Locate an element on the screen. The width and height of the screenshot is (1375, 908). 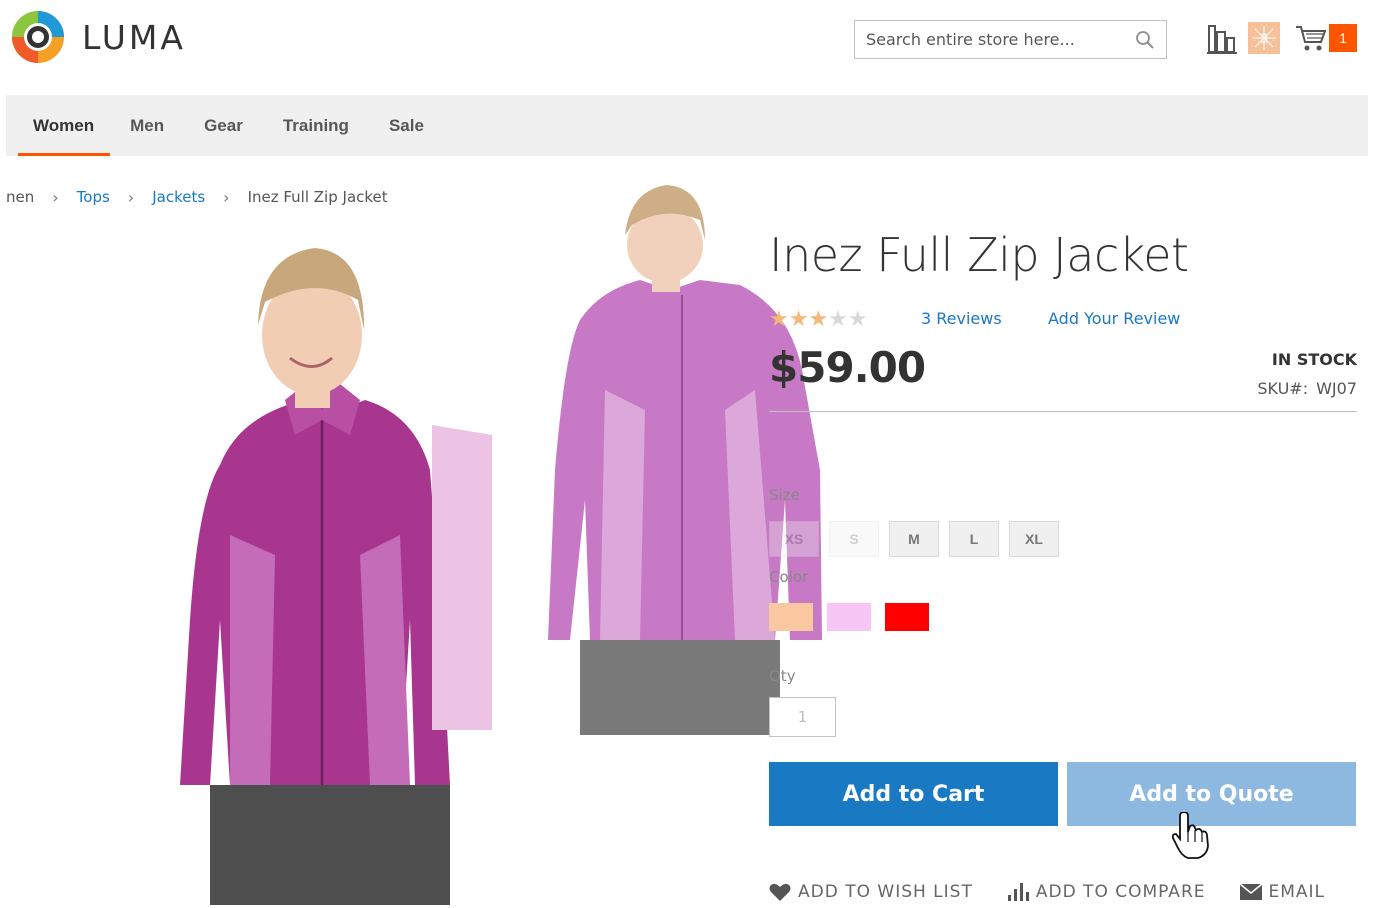
store-logo: LUMA is located at coordinates (110, 37).